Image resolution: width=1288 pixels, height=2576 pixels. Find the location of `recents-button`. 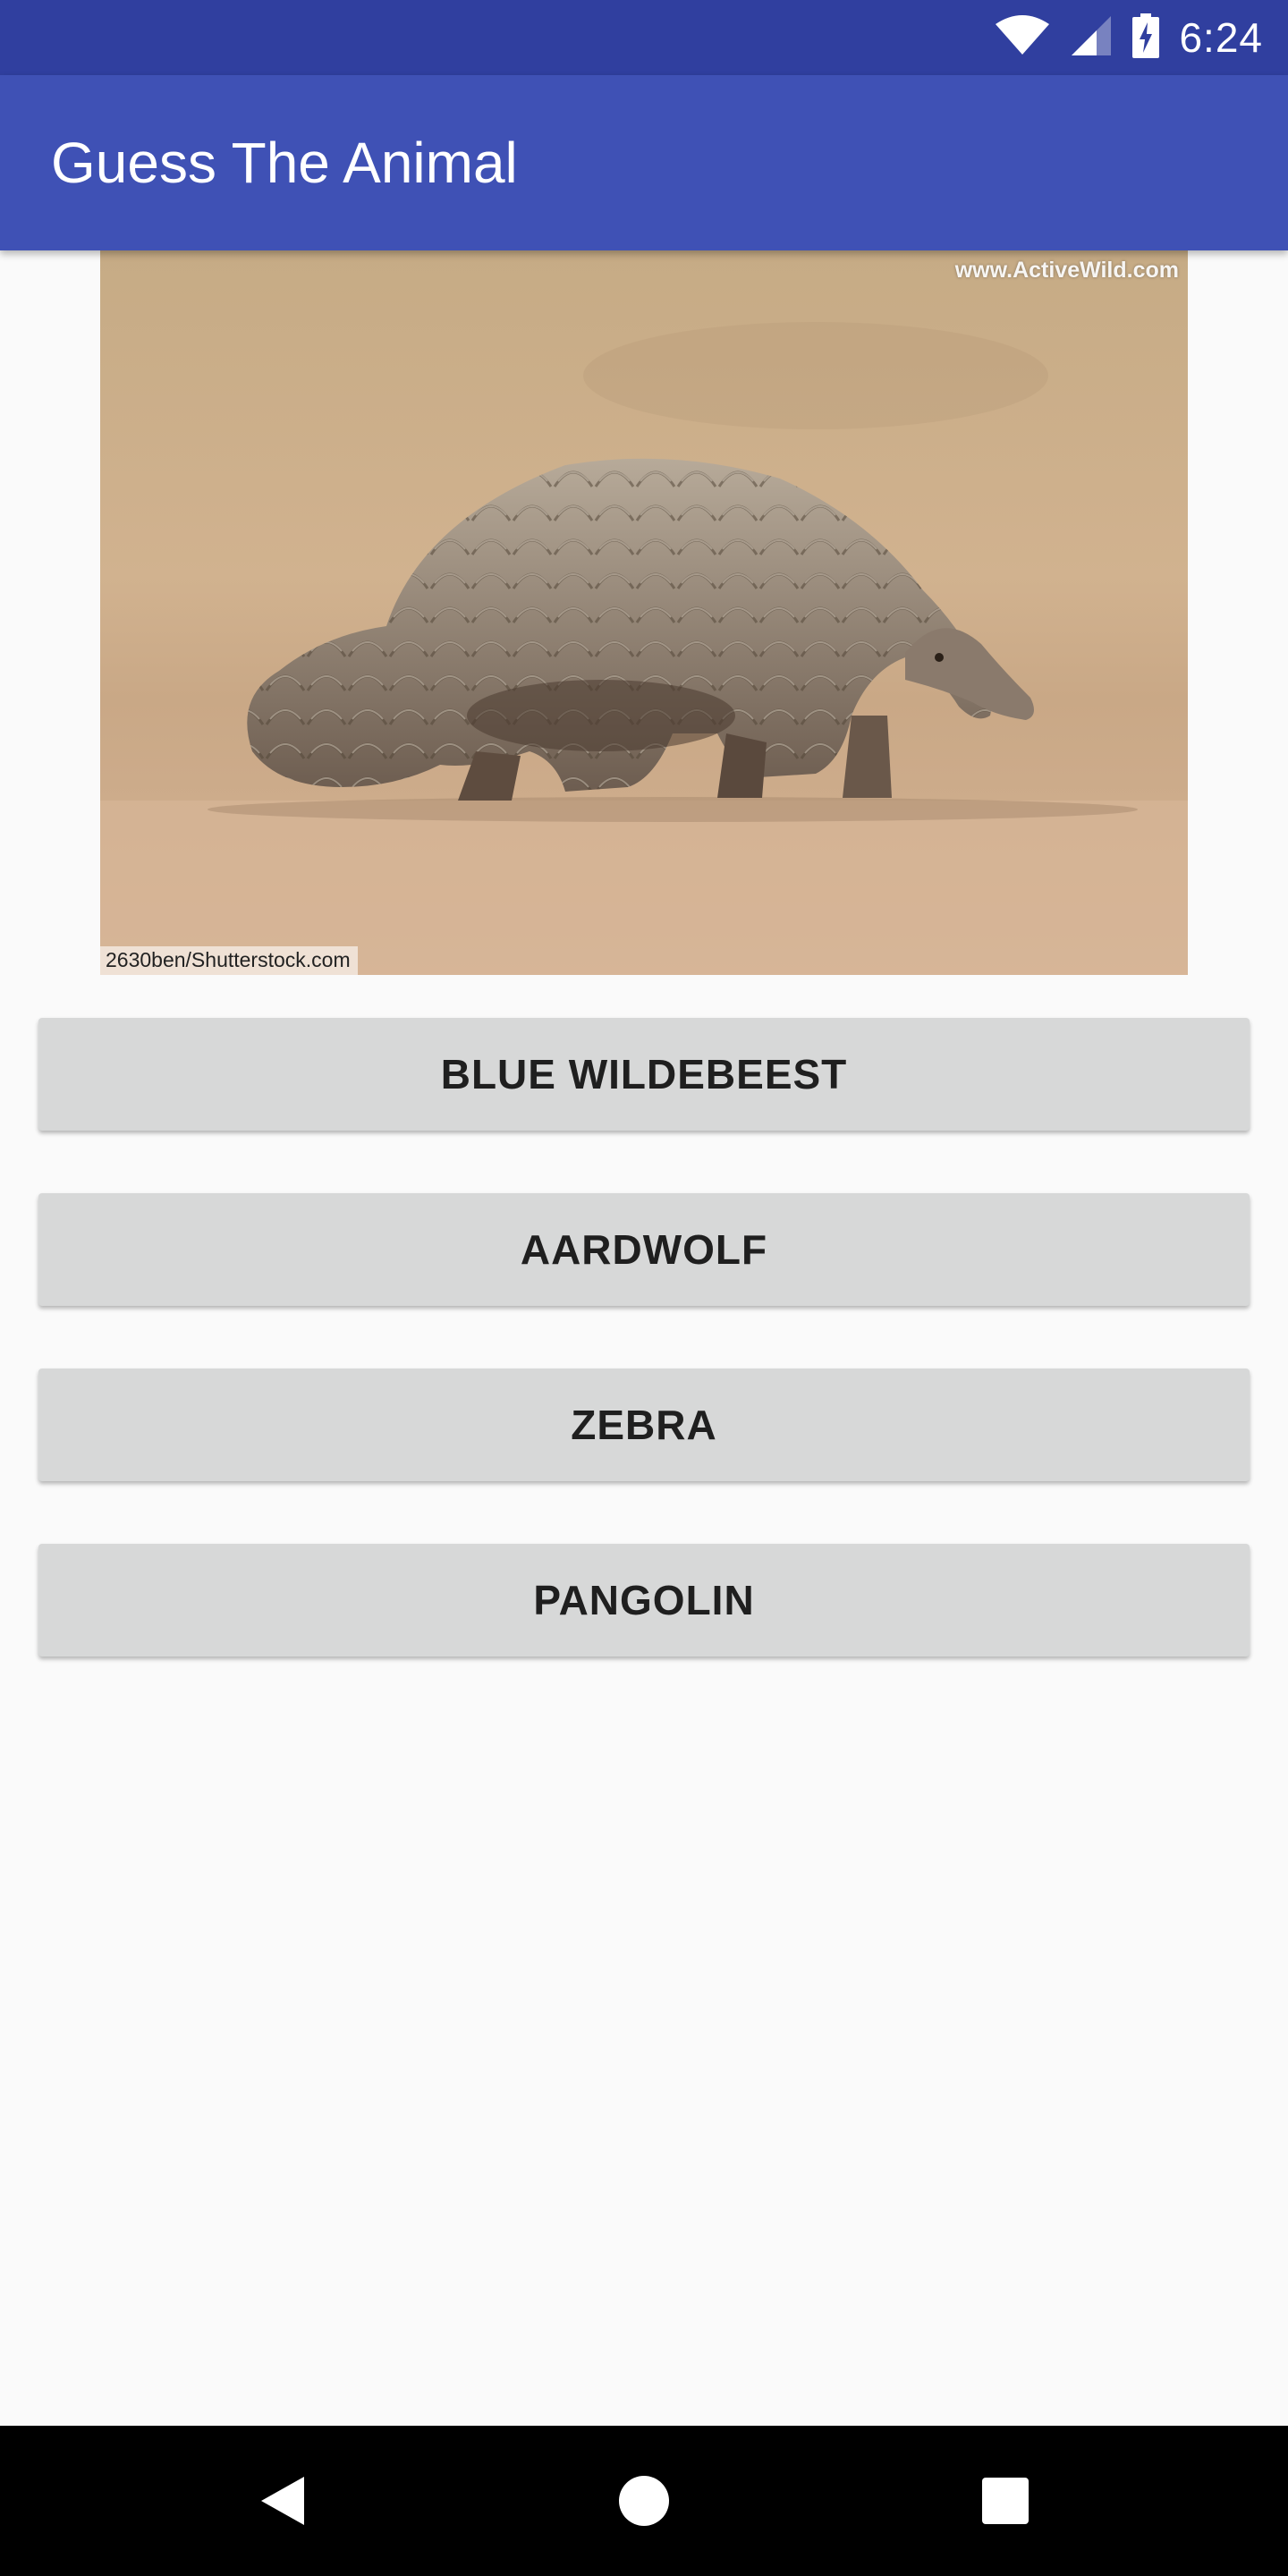

recents-button is located at coordinates (1005, 2501).